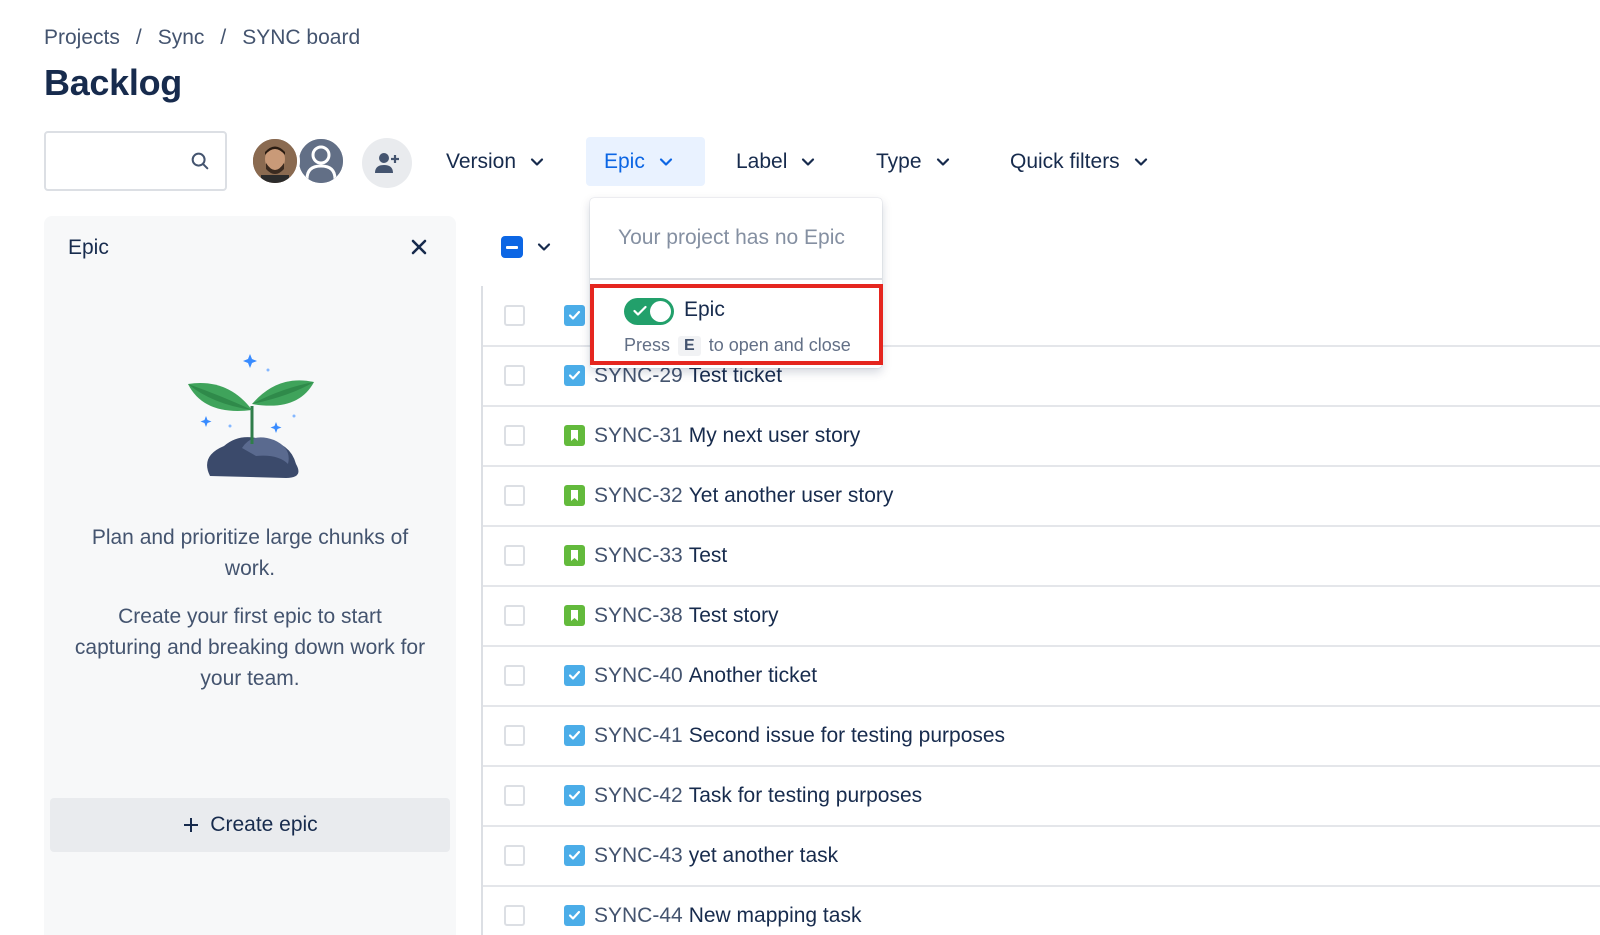  What do you see at coordinates (763, 855) in the screenshot?
I see `issue-summary: yet another task` at bounding box center [763, 855].